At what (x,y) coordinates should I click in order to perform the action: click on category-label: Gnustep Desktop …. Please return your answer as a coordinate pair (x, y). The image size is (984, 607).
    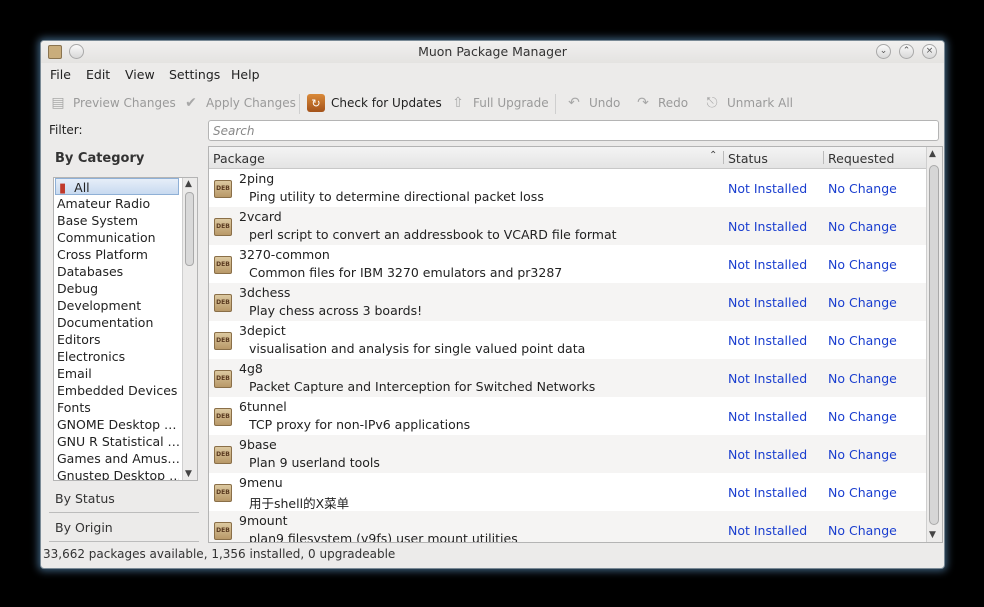
    Looking at the image, I should click on (118, 474).